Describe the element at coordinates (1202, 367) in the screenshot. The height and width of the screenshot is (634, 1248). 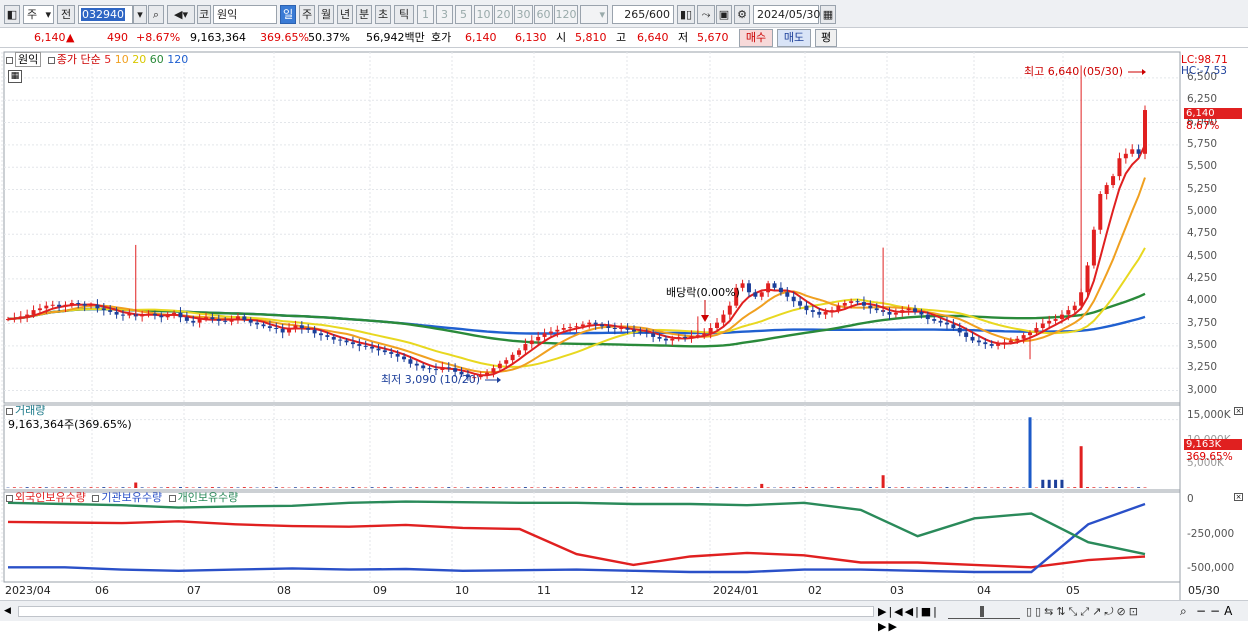
I see `price-tick: 3,250` at that location.